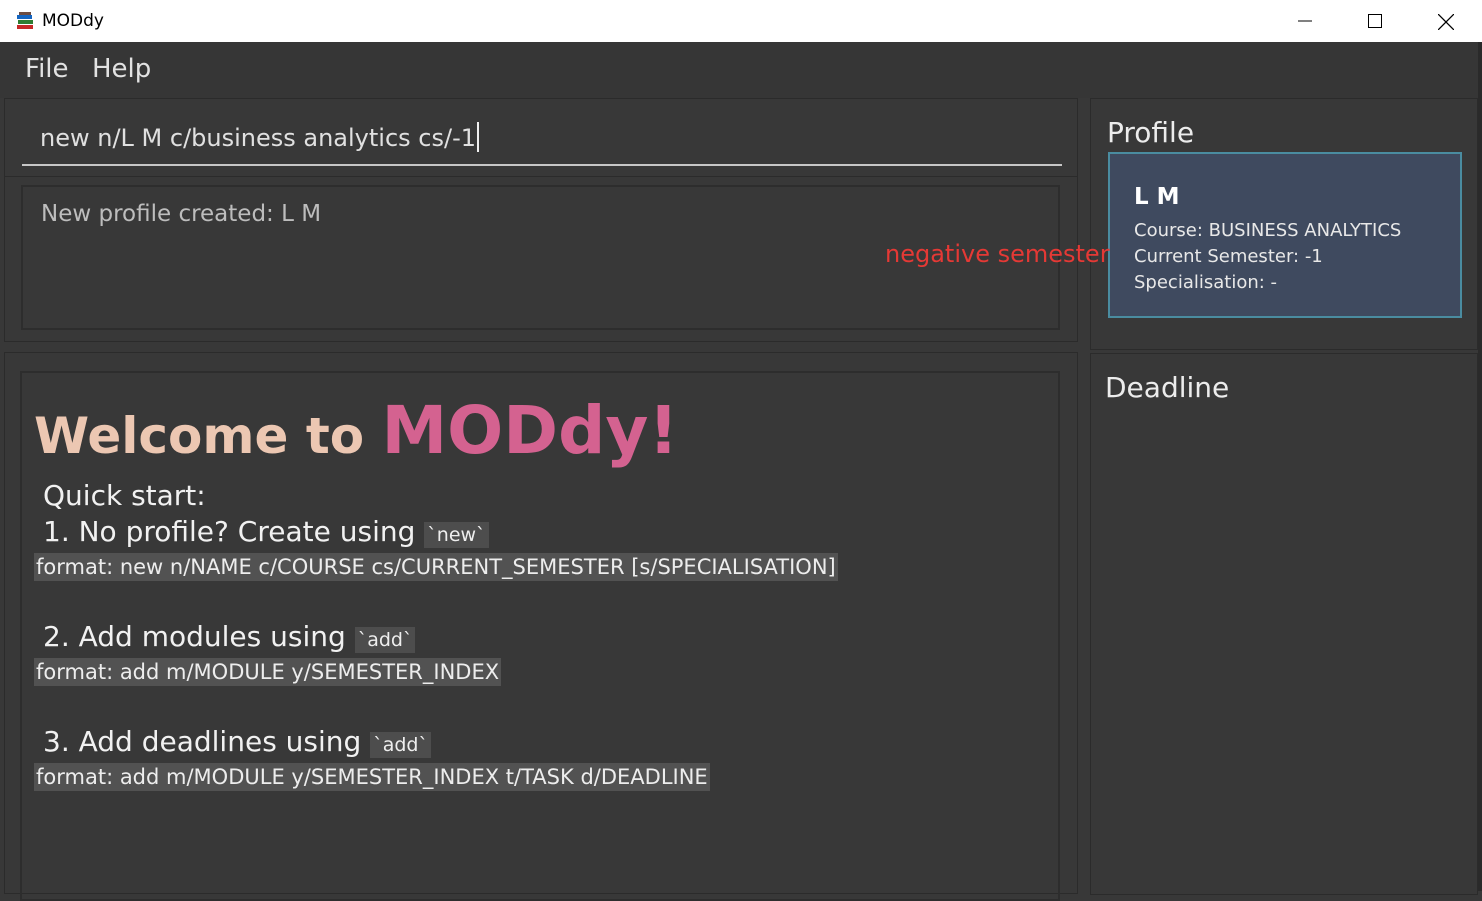  What do you see at coordinates (124, 495) in the screenshot?
I see `quick-start-label: Quick start:` at bounding box center [124, 495].